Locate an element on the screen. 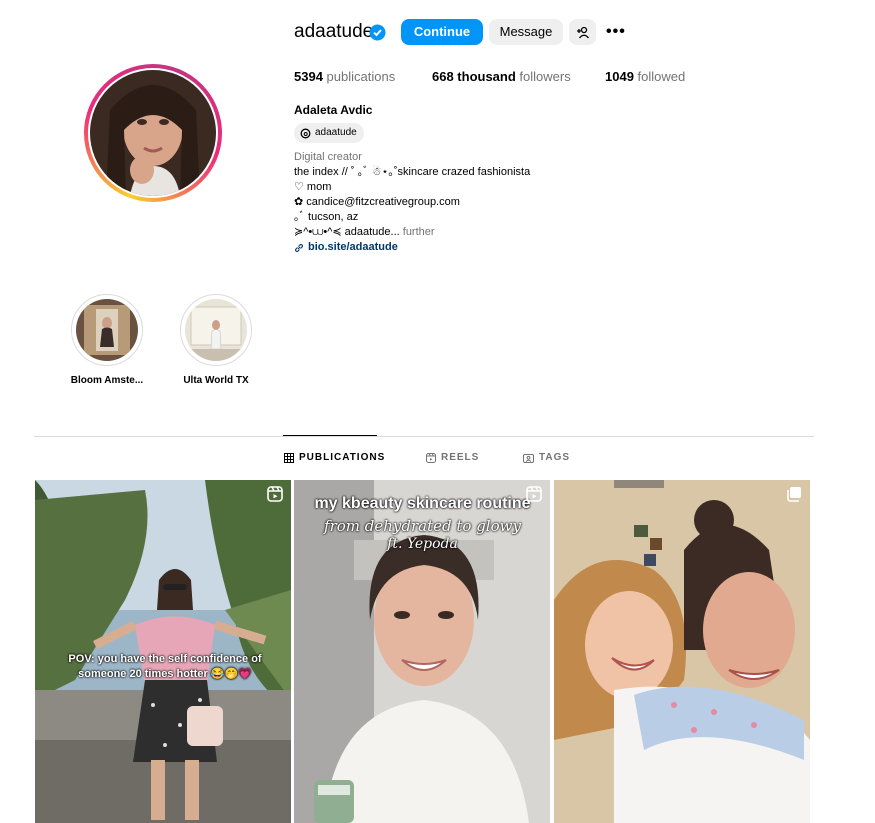 Image resolution: width=875 pixels, height=823 pixels. continue-button: Continue is located at coordinates (442, 32).